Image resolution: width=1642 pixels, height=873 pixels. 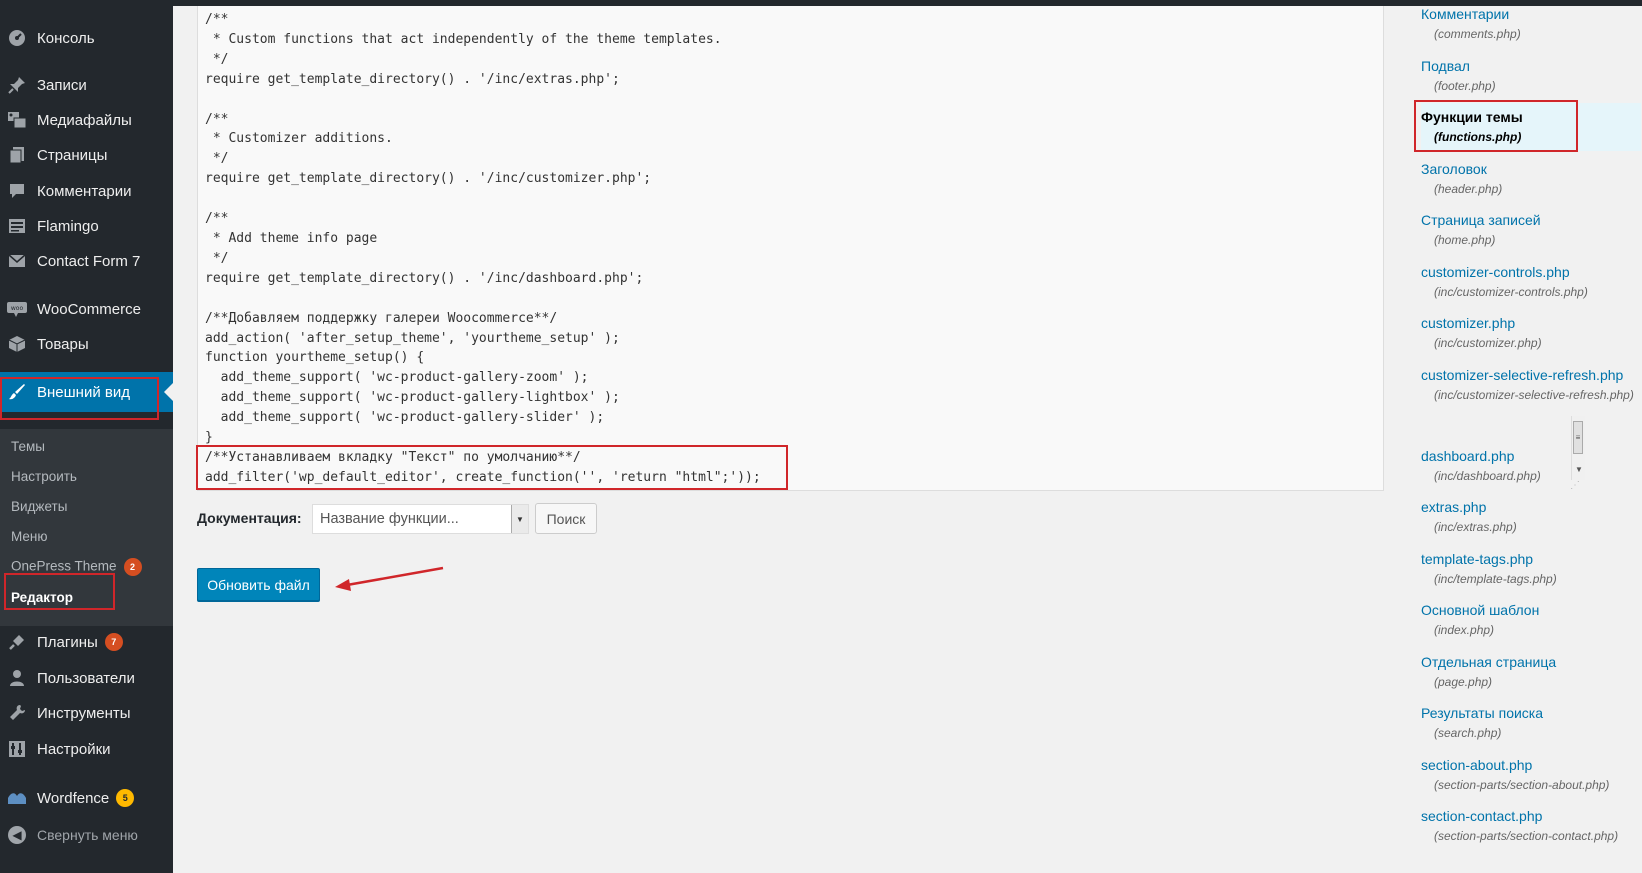 I want to click on collapse-menu-button: ◀ Свернуть меню, so click(x=86, y=835).